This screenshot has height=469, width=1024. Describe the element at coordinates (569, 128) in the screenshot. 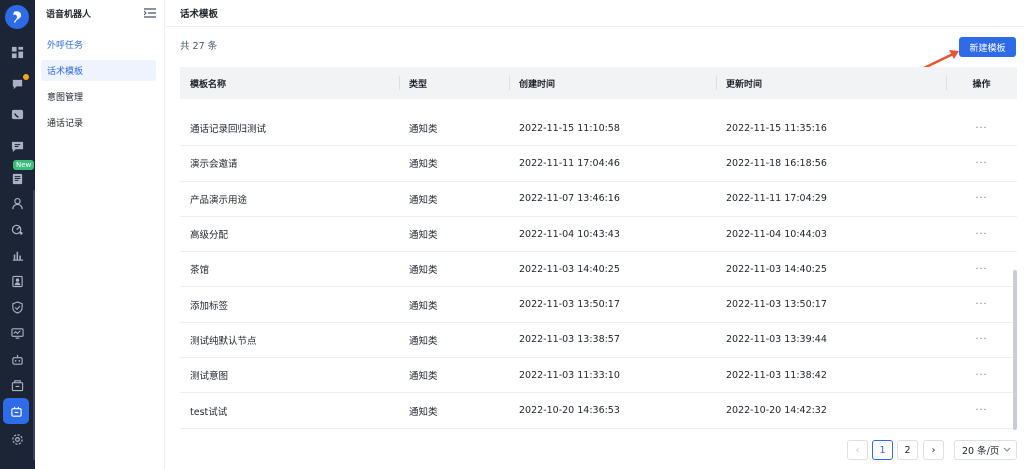

I see `cell-created: 2022-11-15 11:10:58` at that location.